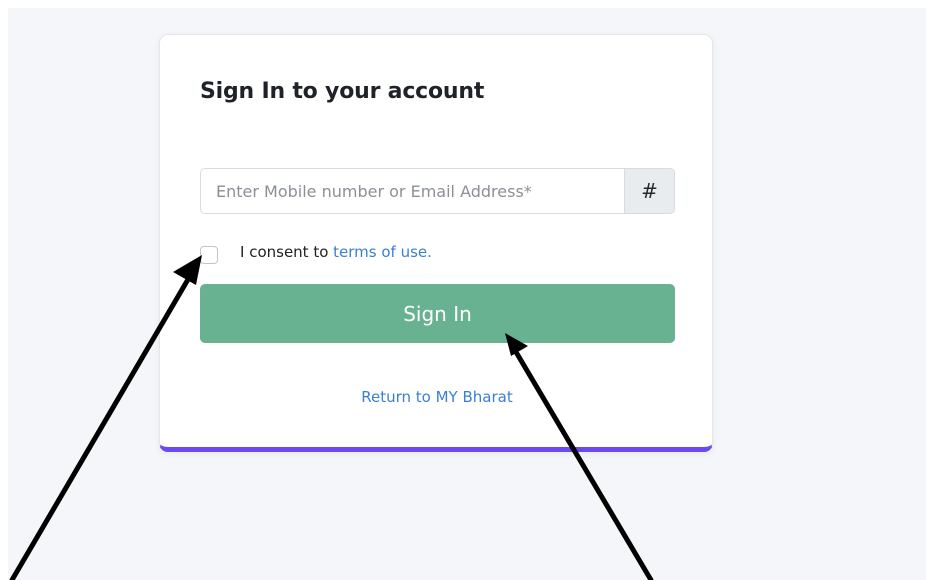 The image size is (926, 580). I want to click on consent-text: I consent to, so click(284, 252).